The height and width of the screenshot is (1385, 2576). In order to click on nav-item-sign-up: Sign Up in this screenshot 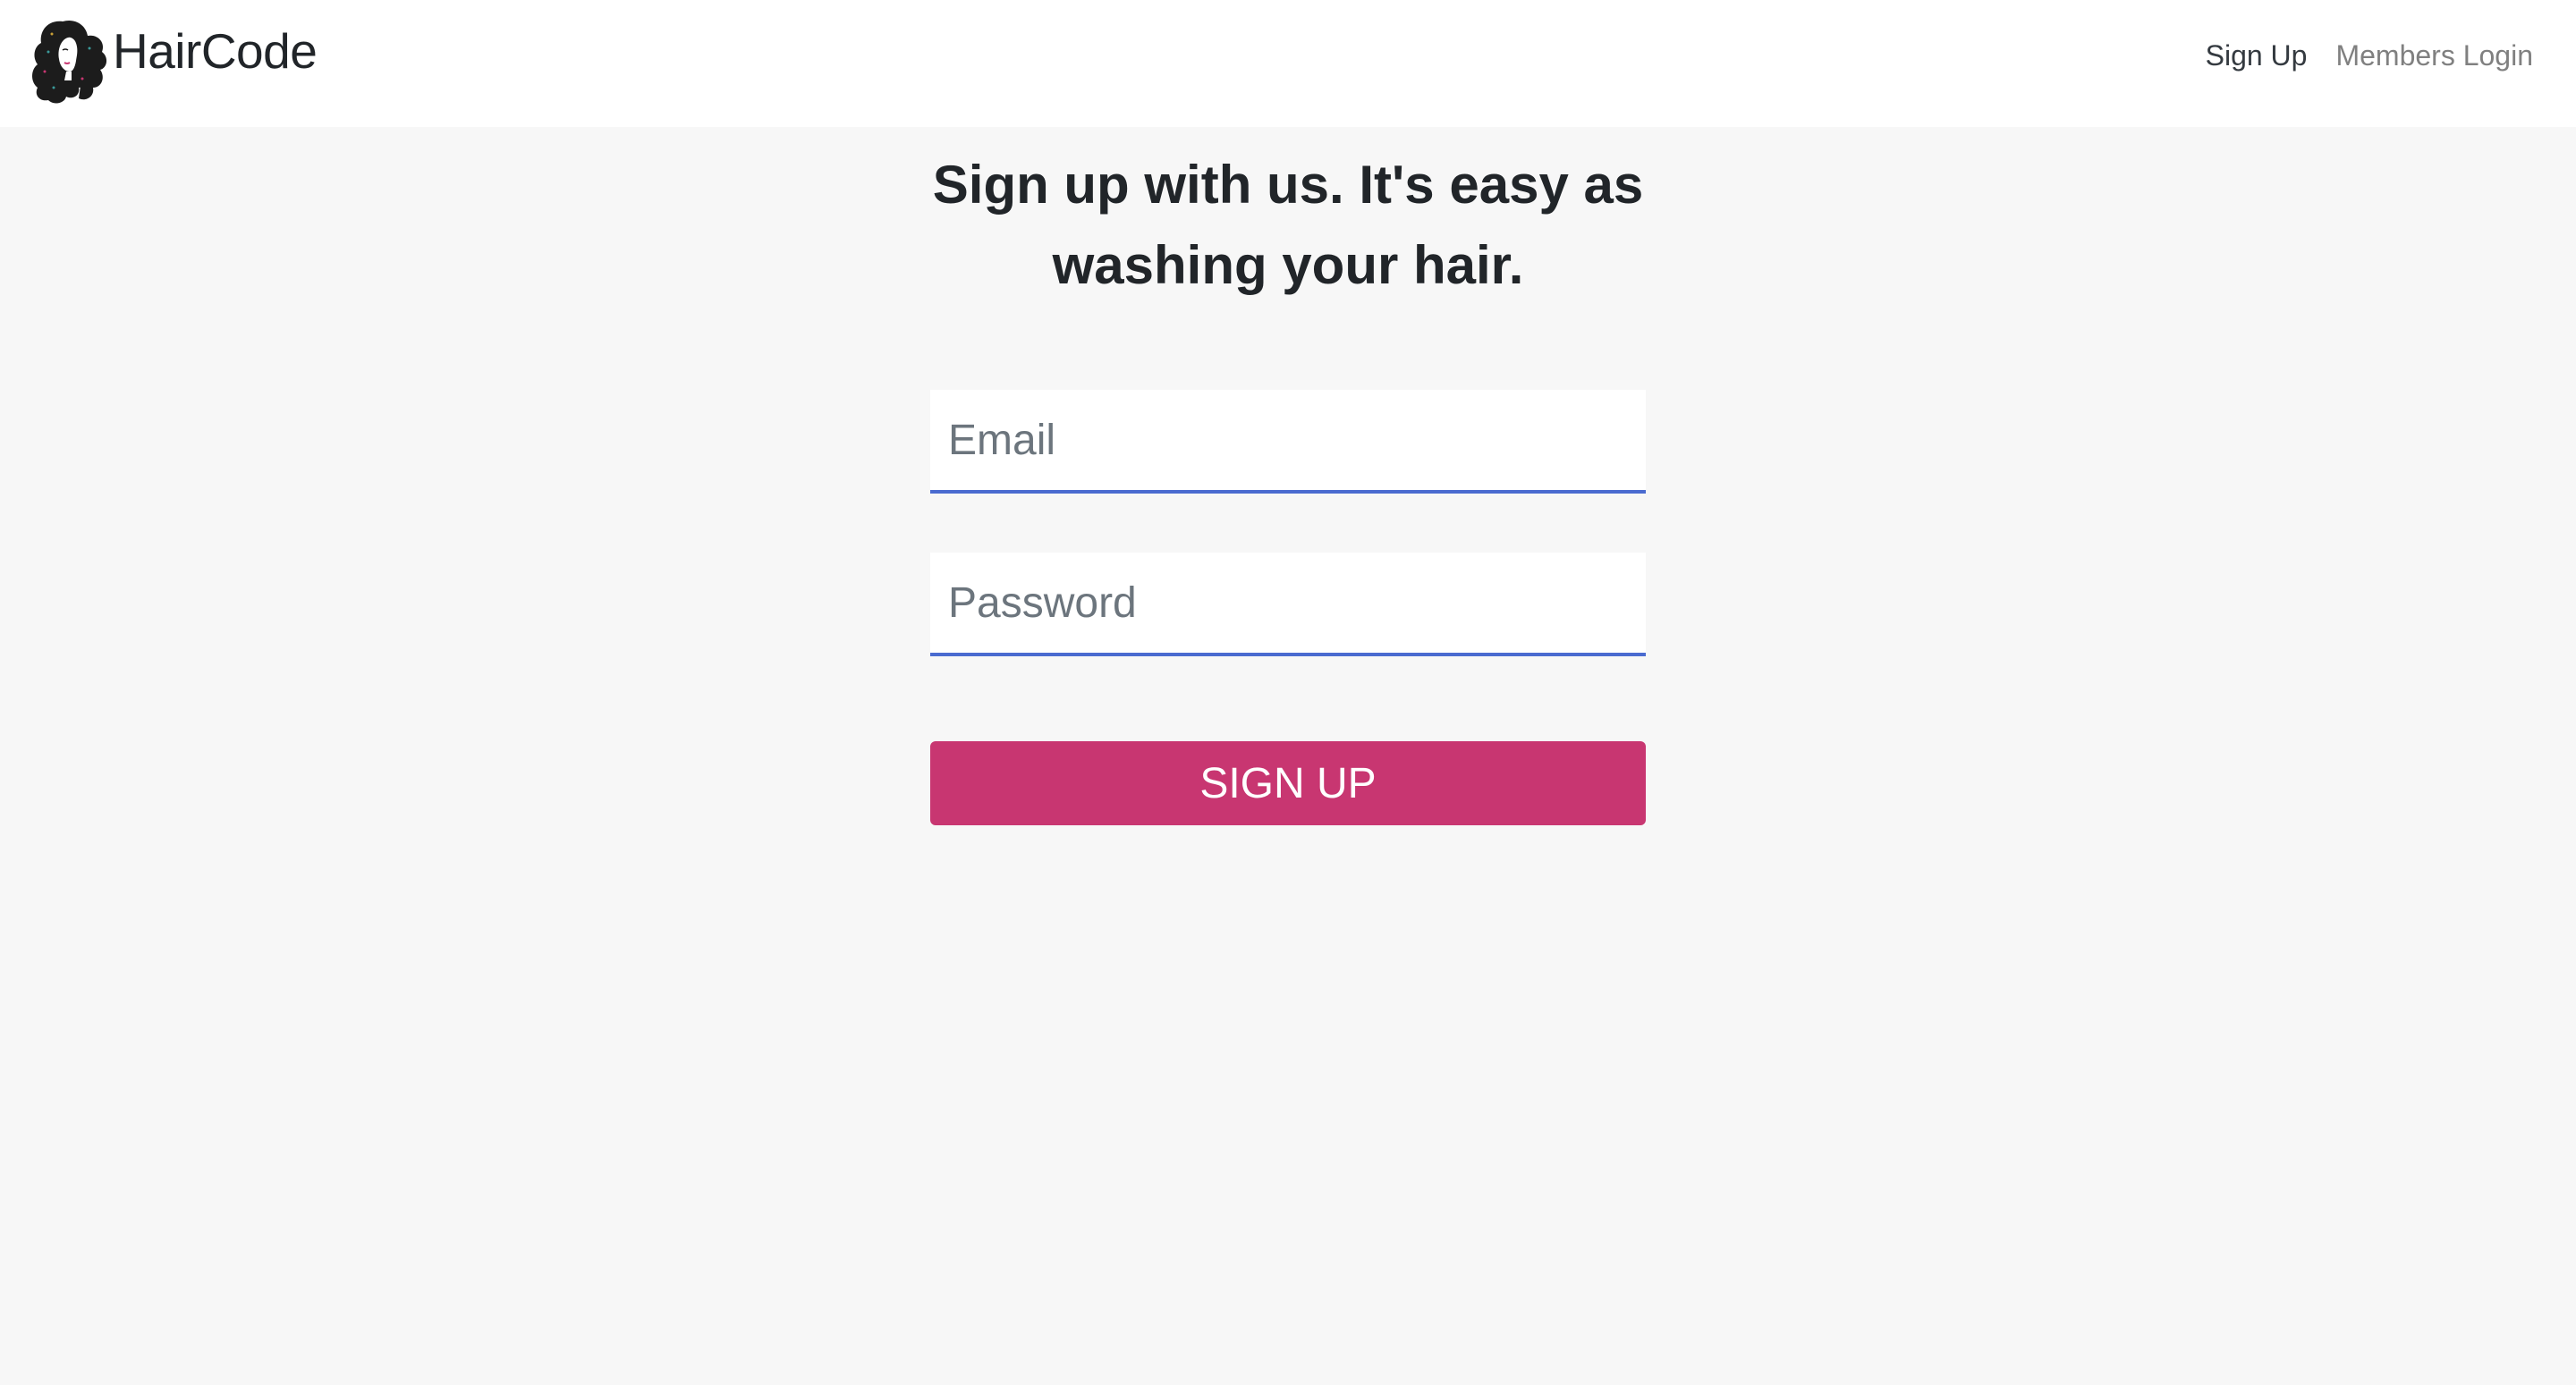, I will do `click(2257, 55)`.